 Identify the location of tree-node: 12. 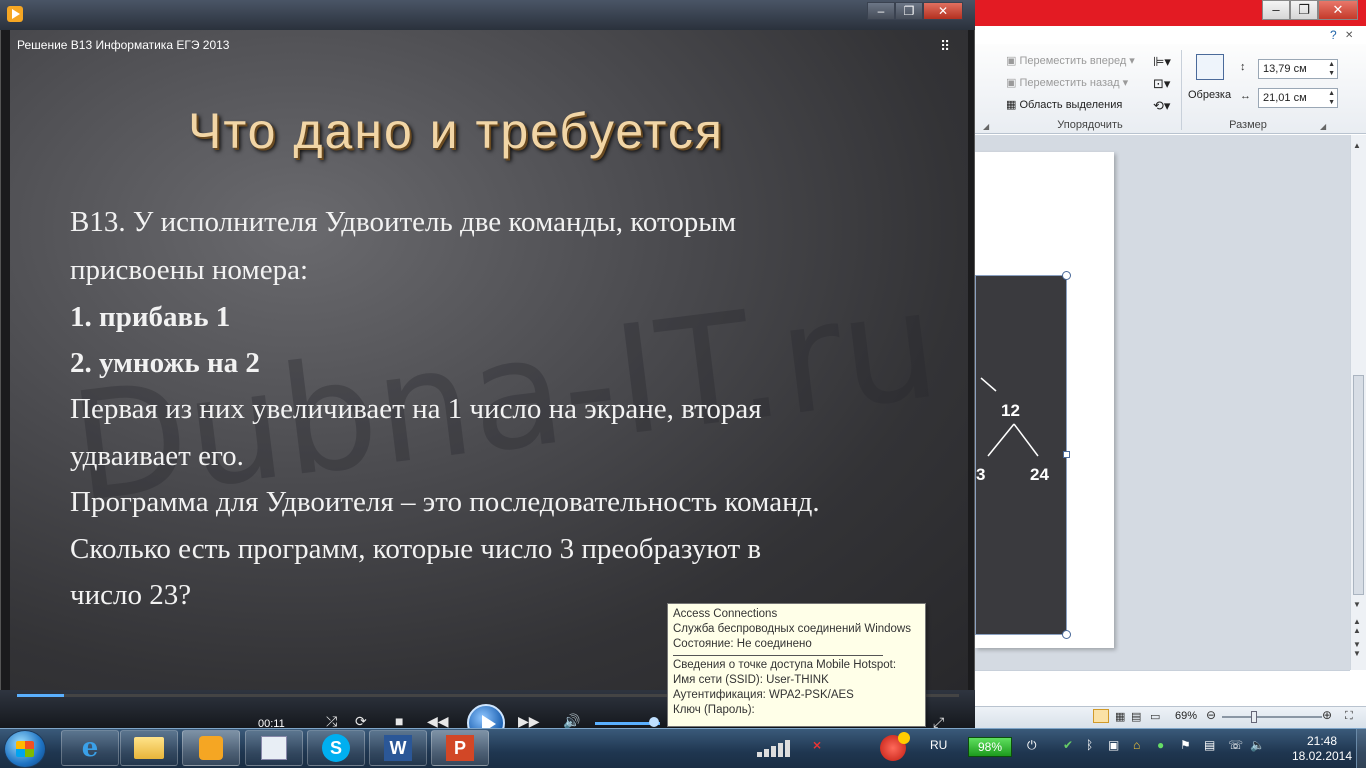
(1010, 410).